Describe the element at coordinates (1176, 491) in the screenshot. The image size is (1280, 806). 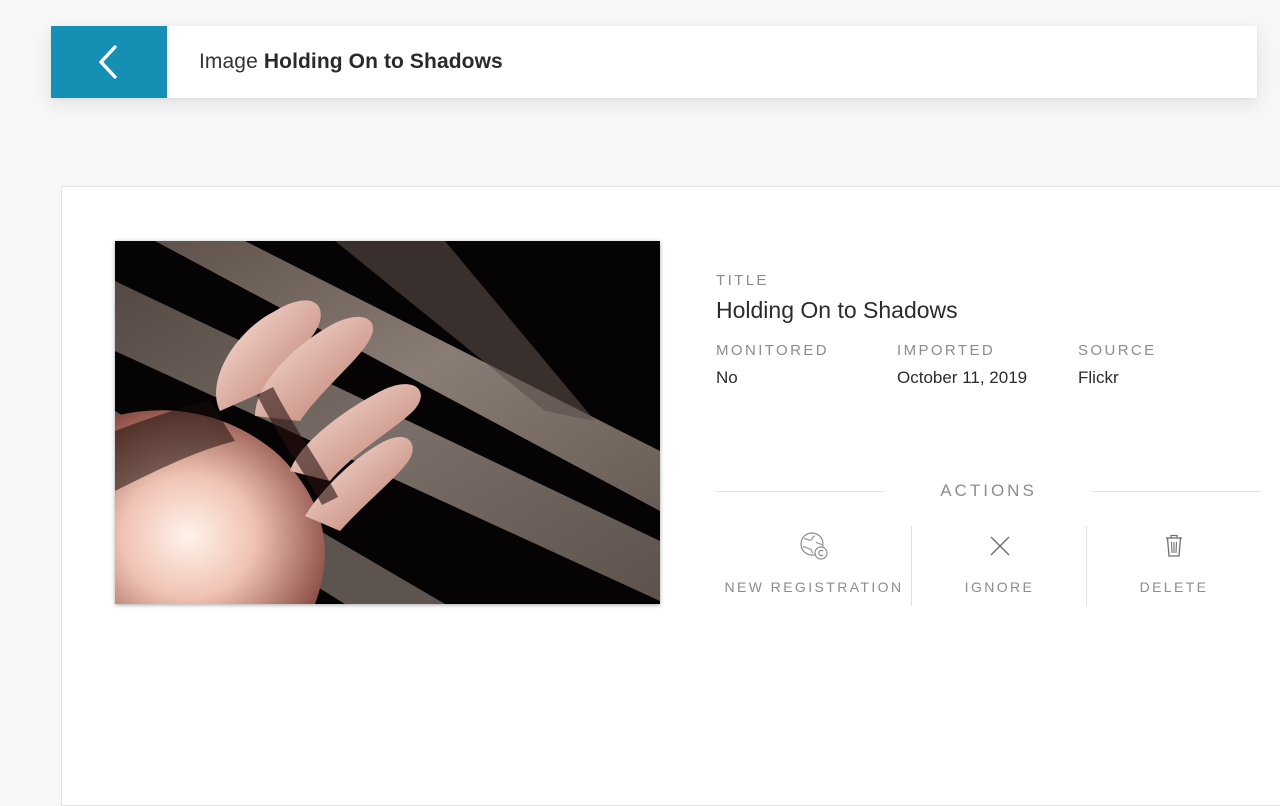
I see `actions-rule-right` at that location.